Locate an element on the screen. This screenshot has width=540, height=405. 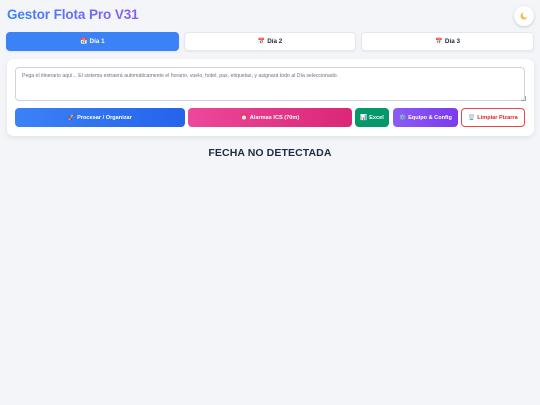
alarm-clock-icon: ⏰ is located at coordinates (244, 117).